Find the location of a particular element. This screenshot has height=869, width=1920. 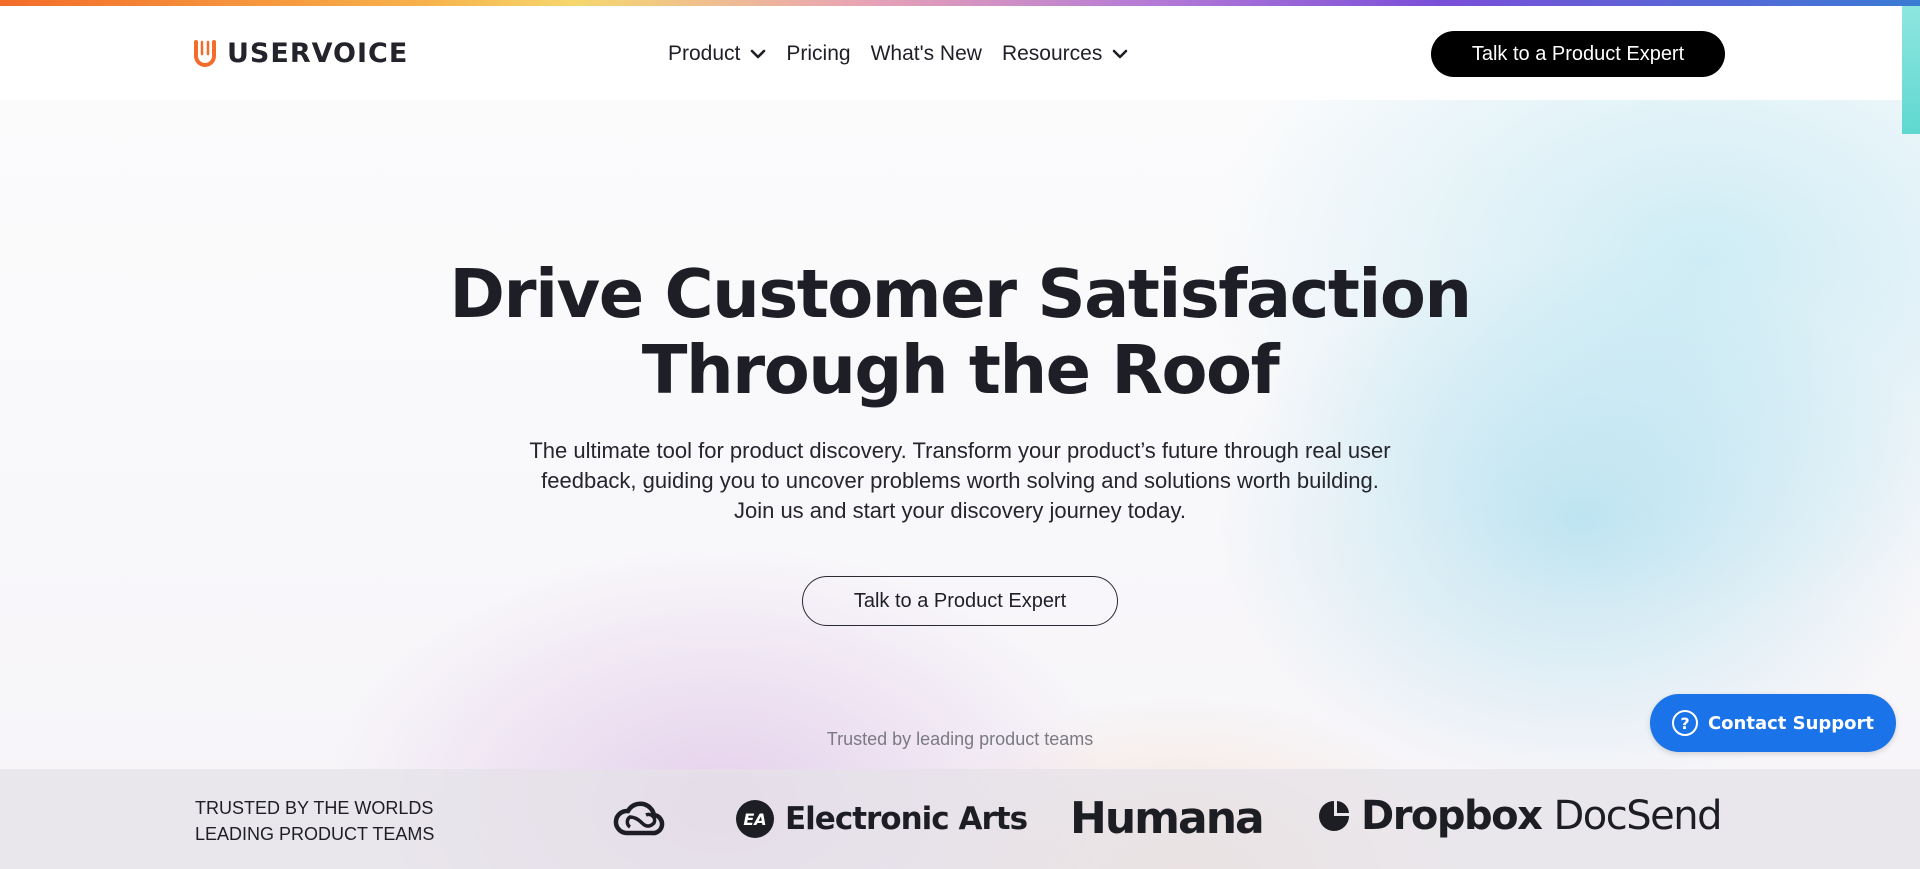

hero-title-line: Through the Roof is located at coordinates (960, 370).